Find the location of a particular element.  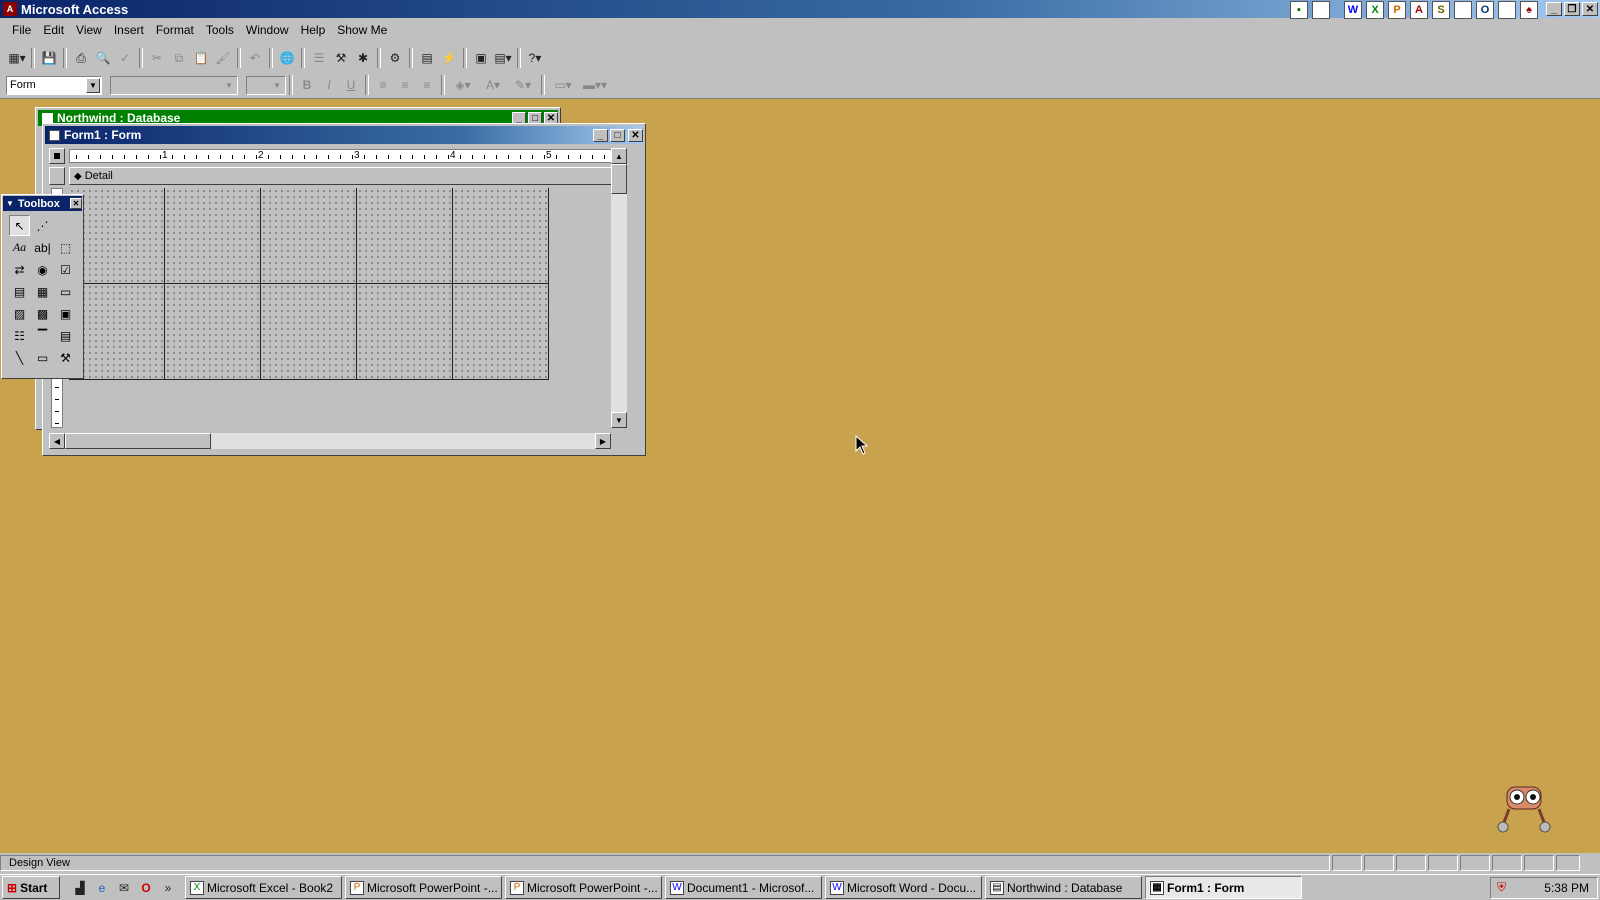

taskbar-button-active: ▦ Form1 : Form is located at coordinates (1223, 887).